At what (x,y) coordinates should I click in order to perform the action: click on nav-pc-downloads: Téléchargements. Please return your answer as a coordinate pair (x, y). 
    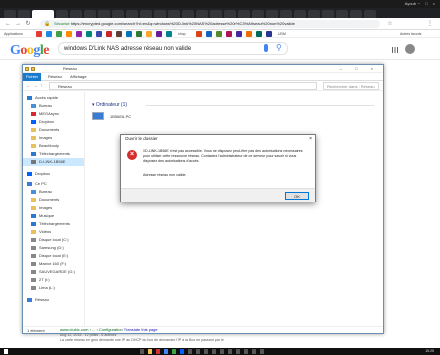
    Looking at the image, I should click on (50, 224).